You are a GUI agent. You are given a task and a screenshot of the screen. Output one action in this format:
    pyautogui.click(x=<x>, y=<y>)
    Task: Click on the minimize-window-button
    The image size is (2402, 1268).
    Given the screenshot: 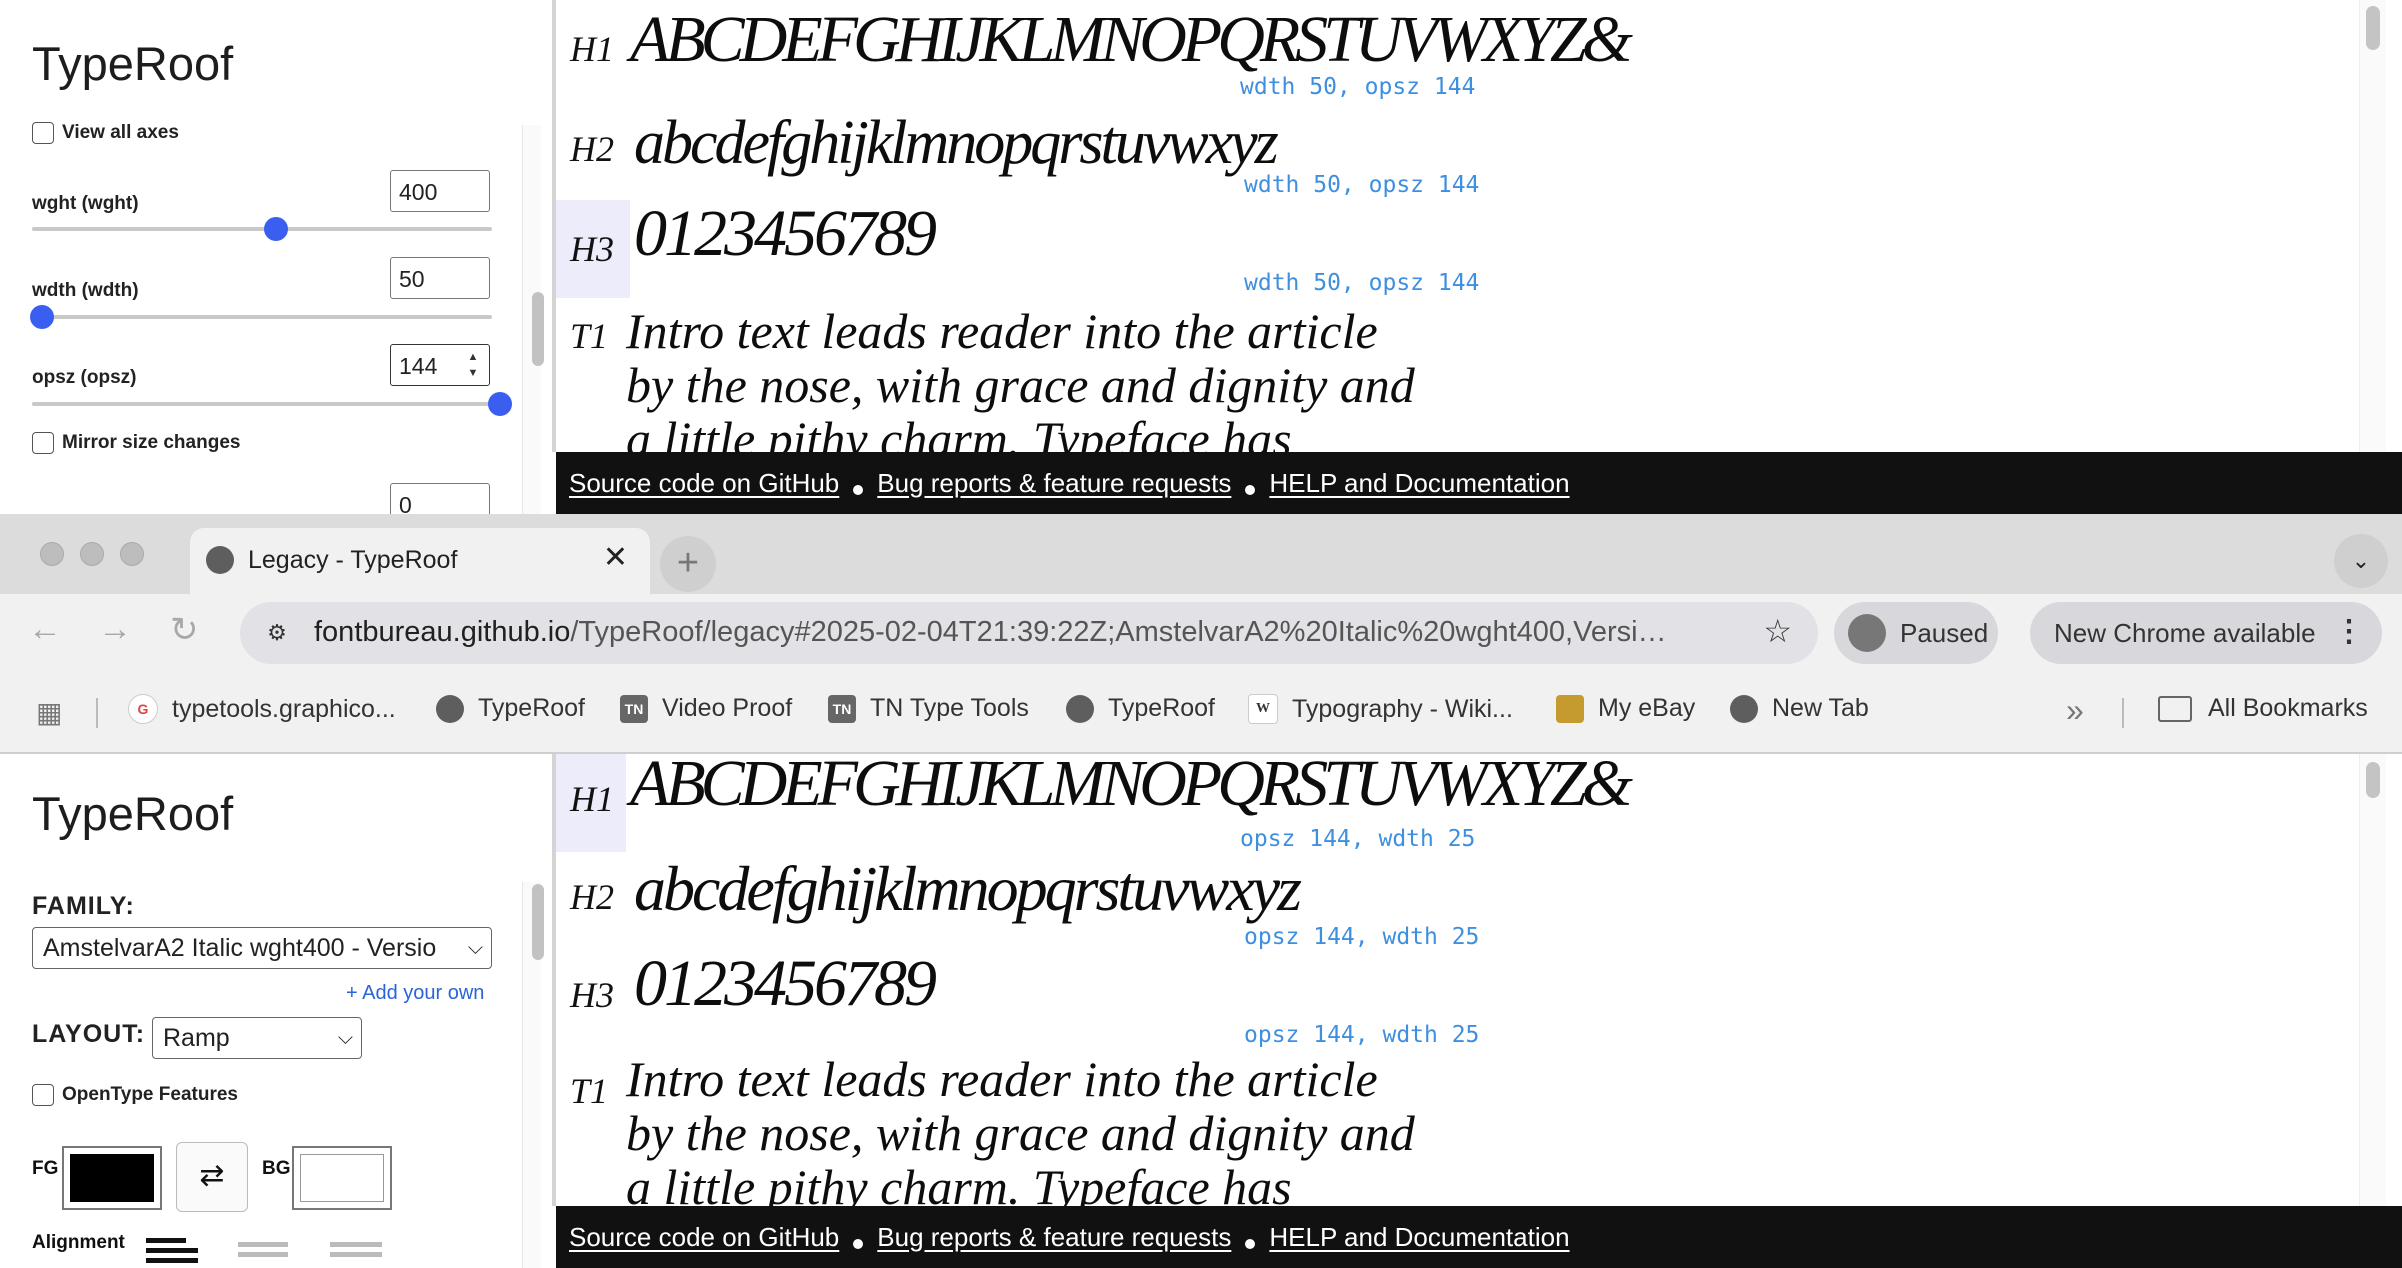 What is the action you would take?
    pyautogui.click(x=92, y=554)
    